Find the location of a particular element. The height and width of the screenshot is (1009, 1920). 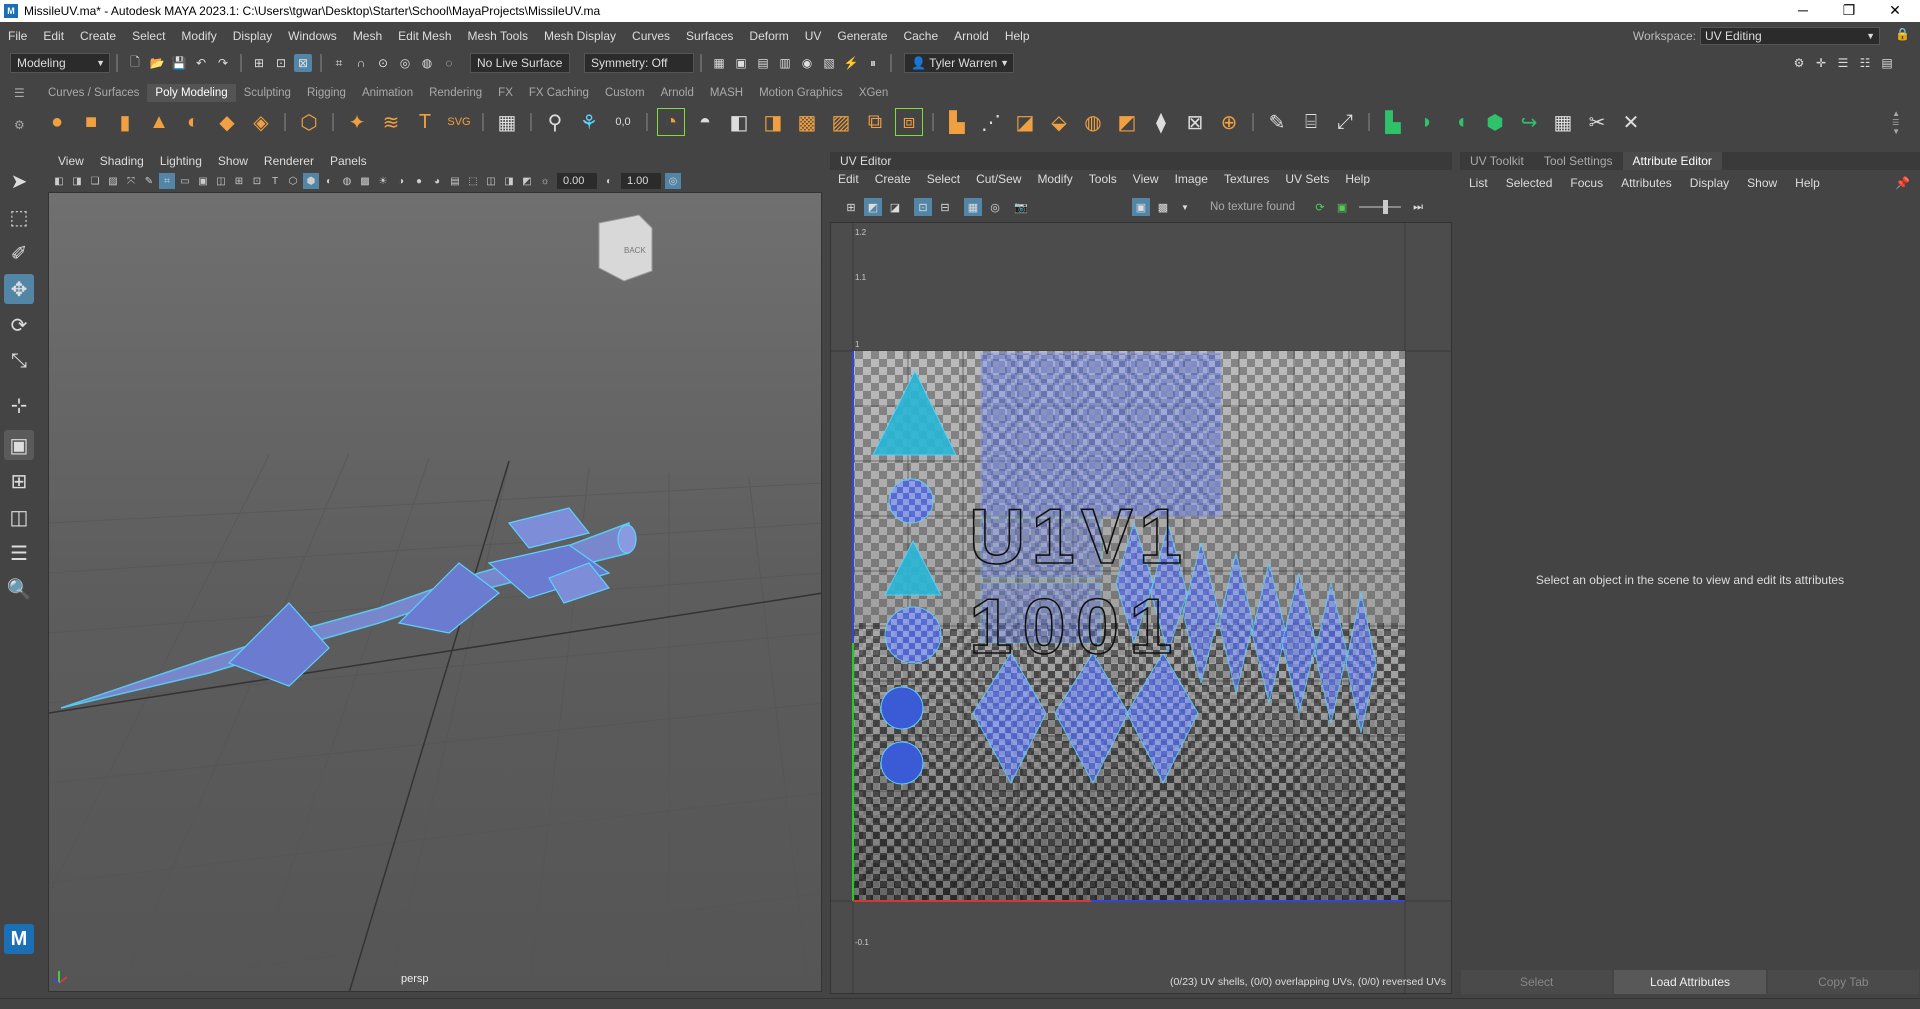

rotate-tool-icon: ⟳ is located at coordinates (19, 325).